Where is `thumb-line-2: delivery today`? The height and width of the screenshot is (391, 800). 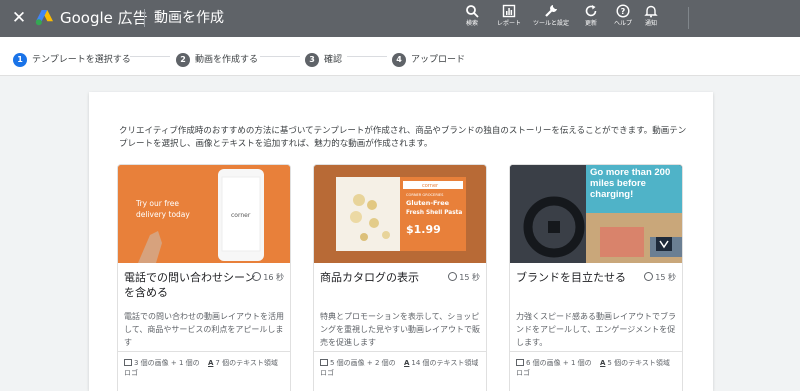
thumb-line-2: delivery today is located at coordinates (163, 214).